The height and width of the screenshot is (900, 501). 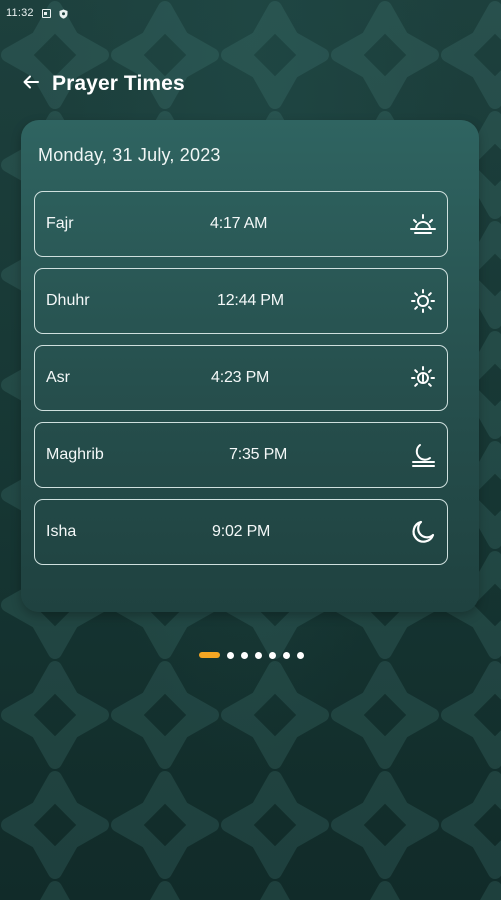 I want to click on prayer-time: 4:17 AM, so click(x=239, y=223).